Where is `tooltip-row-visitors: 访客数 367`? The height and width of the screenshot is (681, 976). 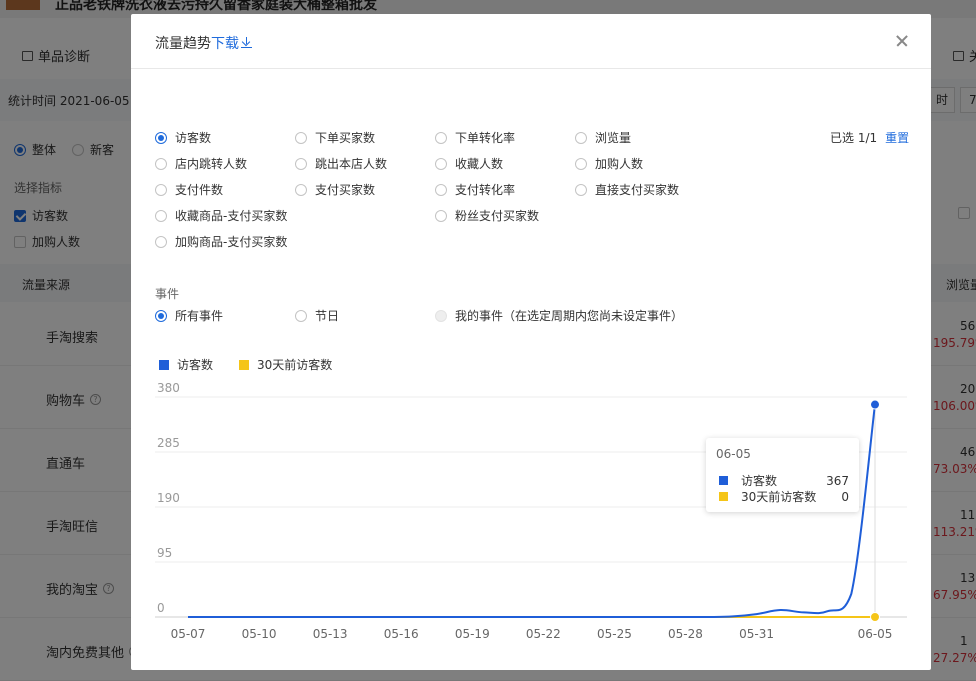 tooltip-row-visitors: 访客数 367 is located at coordinates (784, 480).